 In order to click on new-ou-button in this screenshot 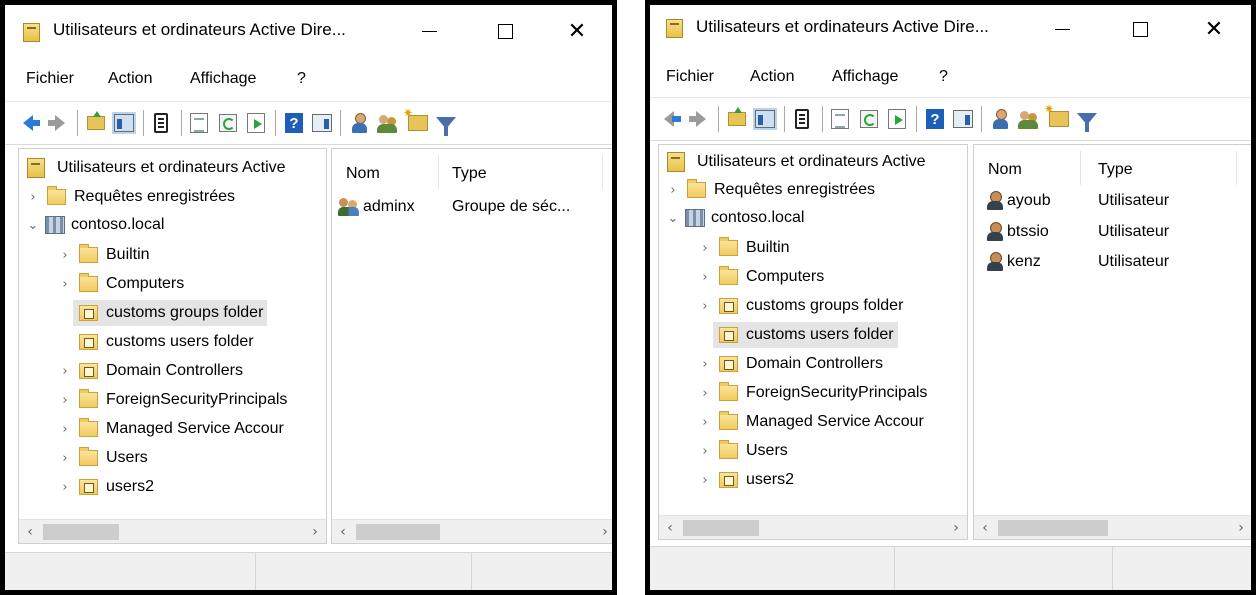, I will do `click(416, 120)`.